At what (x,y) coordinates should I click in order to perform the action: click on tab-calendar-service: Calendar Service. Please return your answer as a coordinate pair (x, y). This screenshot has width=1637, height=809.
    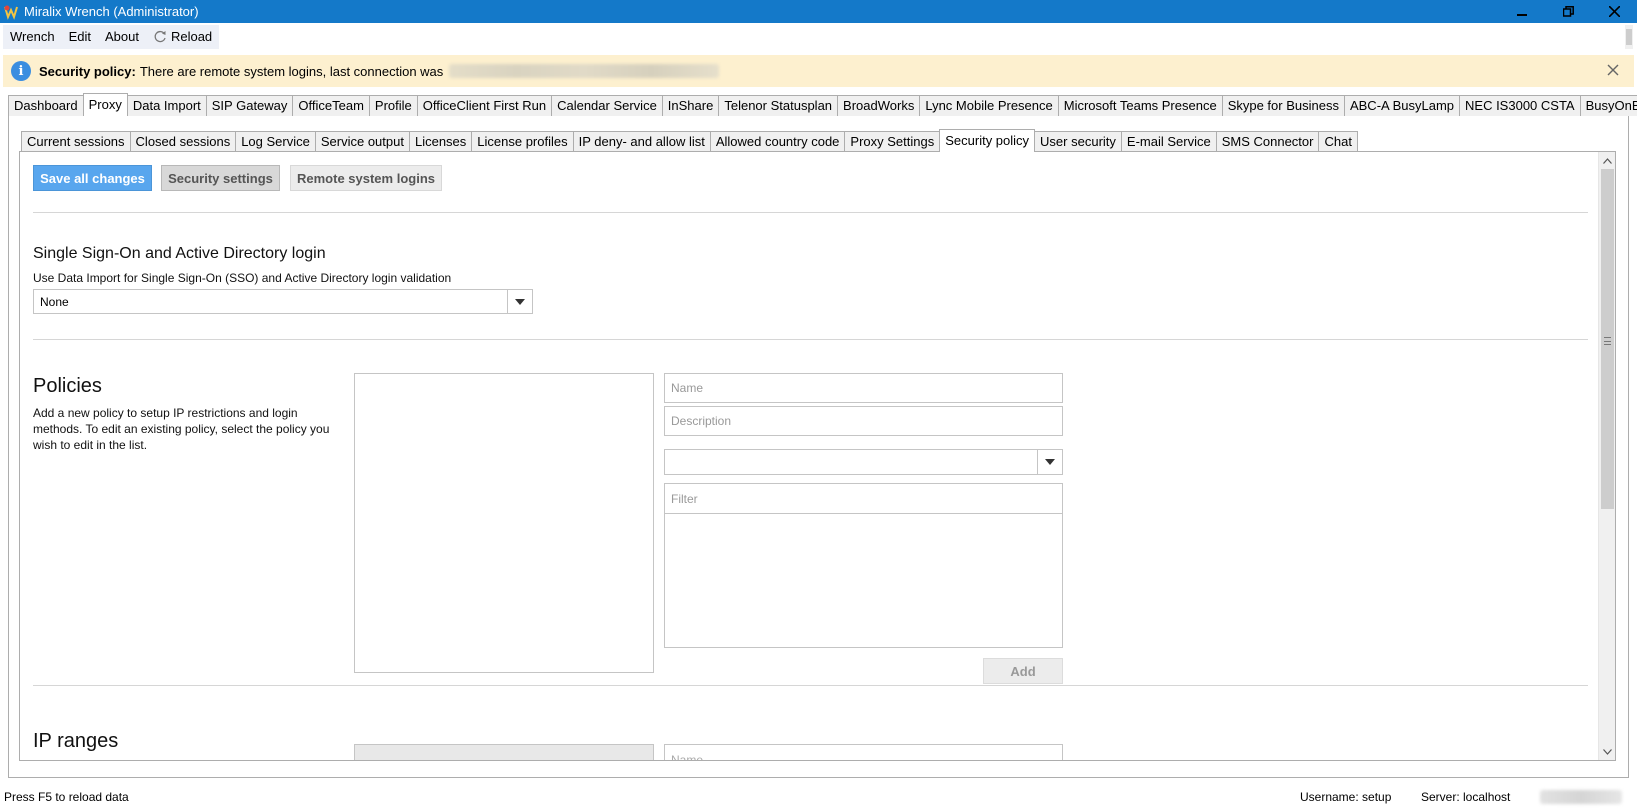
    Looking at the image, I should click on (607, 105).